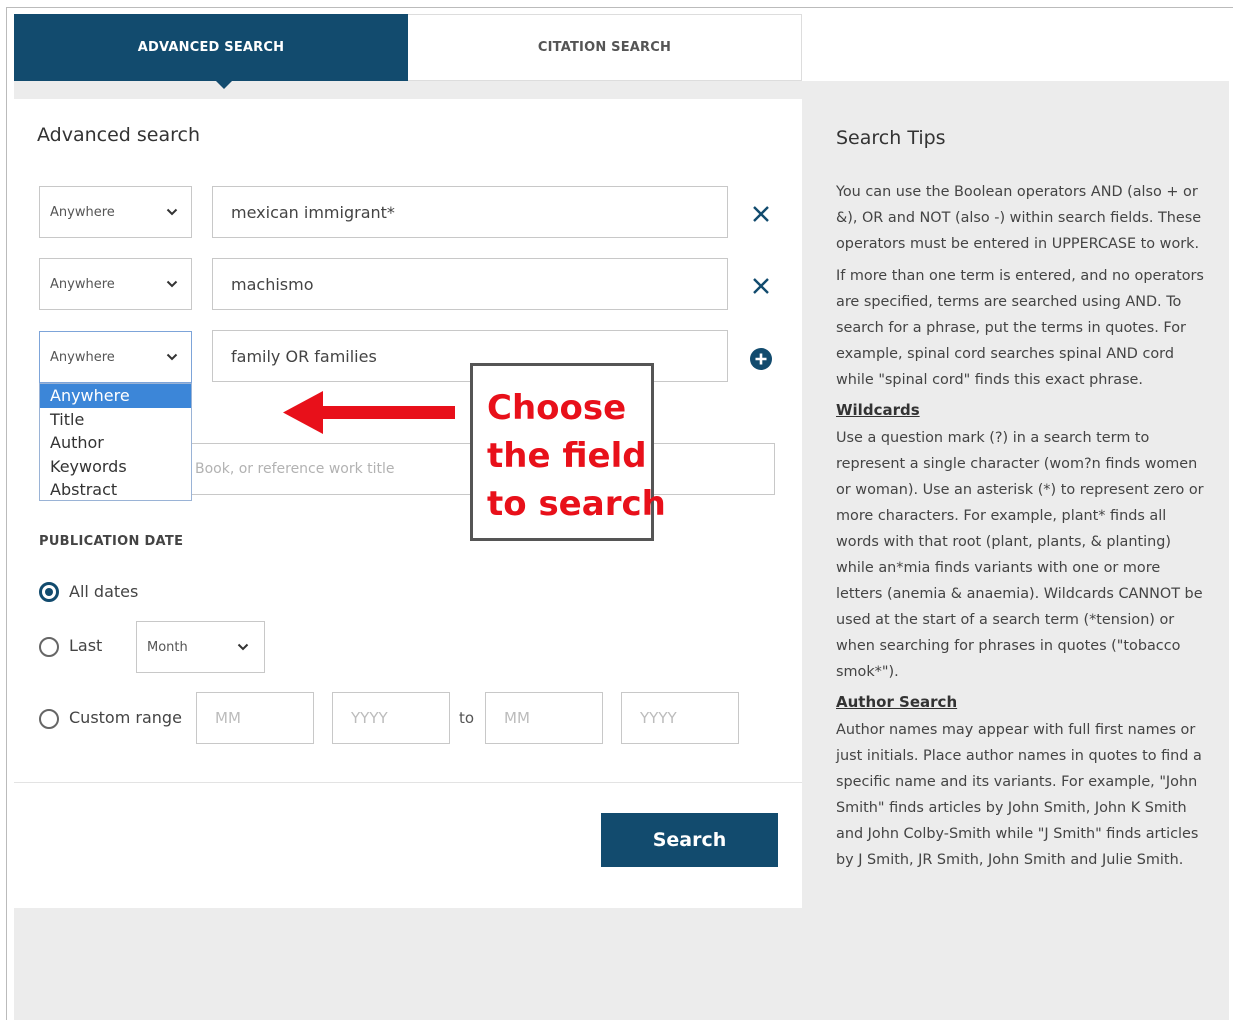  I want to click on frame-left-border, so click(6, 513).